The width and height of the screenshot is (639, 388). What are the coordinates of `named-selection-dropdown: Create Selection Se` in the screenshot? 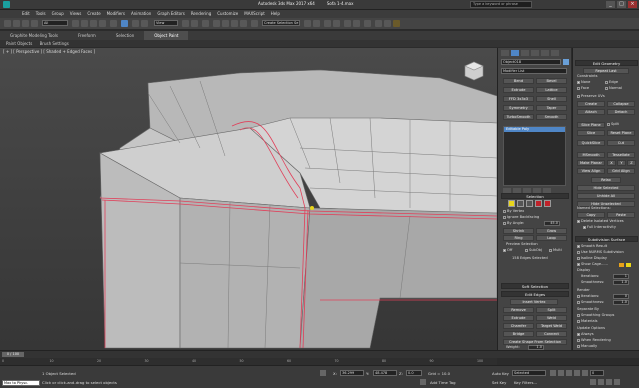 It's located at (281, 23).